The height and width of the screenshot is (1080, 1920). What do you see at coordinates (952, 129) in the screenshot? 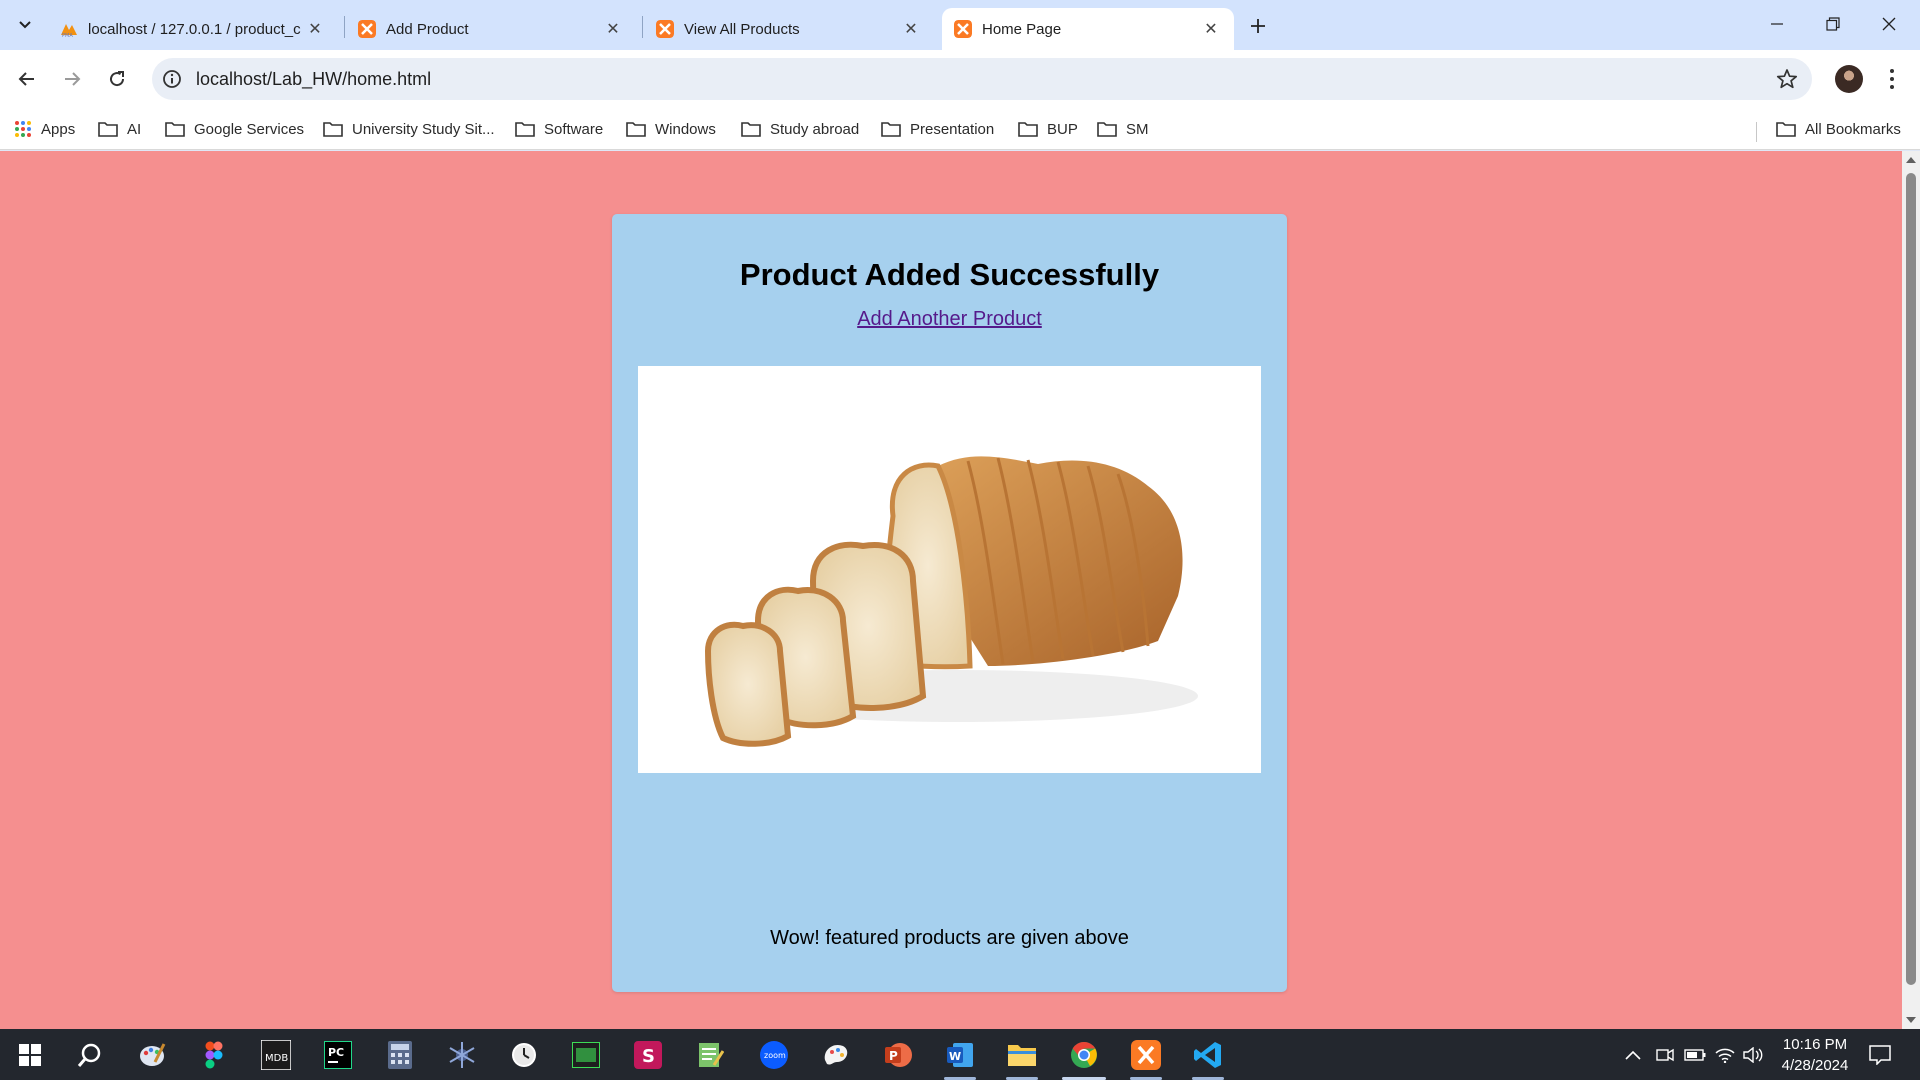
I see `bookmark-label: Presentation` at bounding box center [952, 129].